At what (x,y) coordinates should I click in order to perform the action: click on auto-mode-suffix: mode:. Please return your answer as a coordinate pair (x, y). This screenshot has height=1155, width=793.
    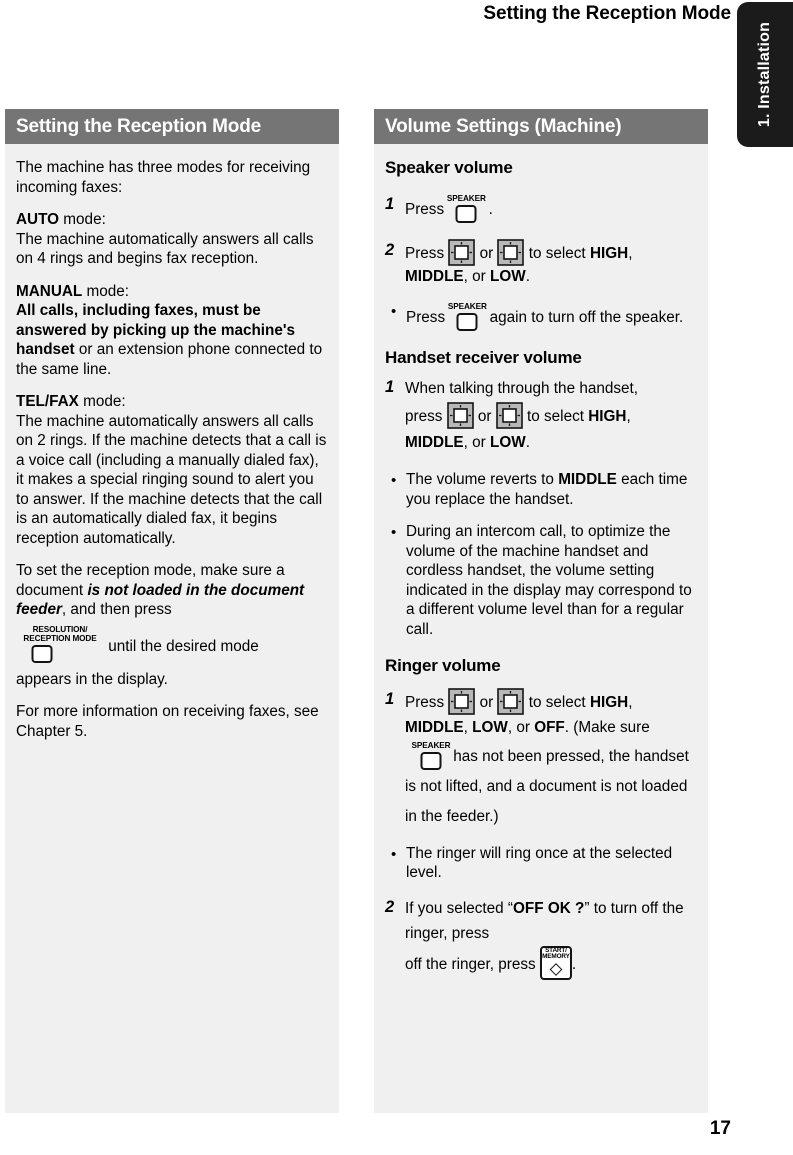
    Looking at the image, I should click on (82, 219).